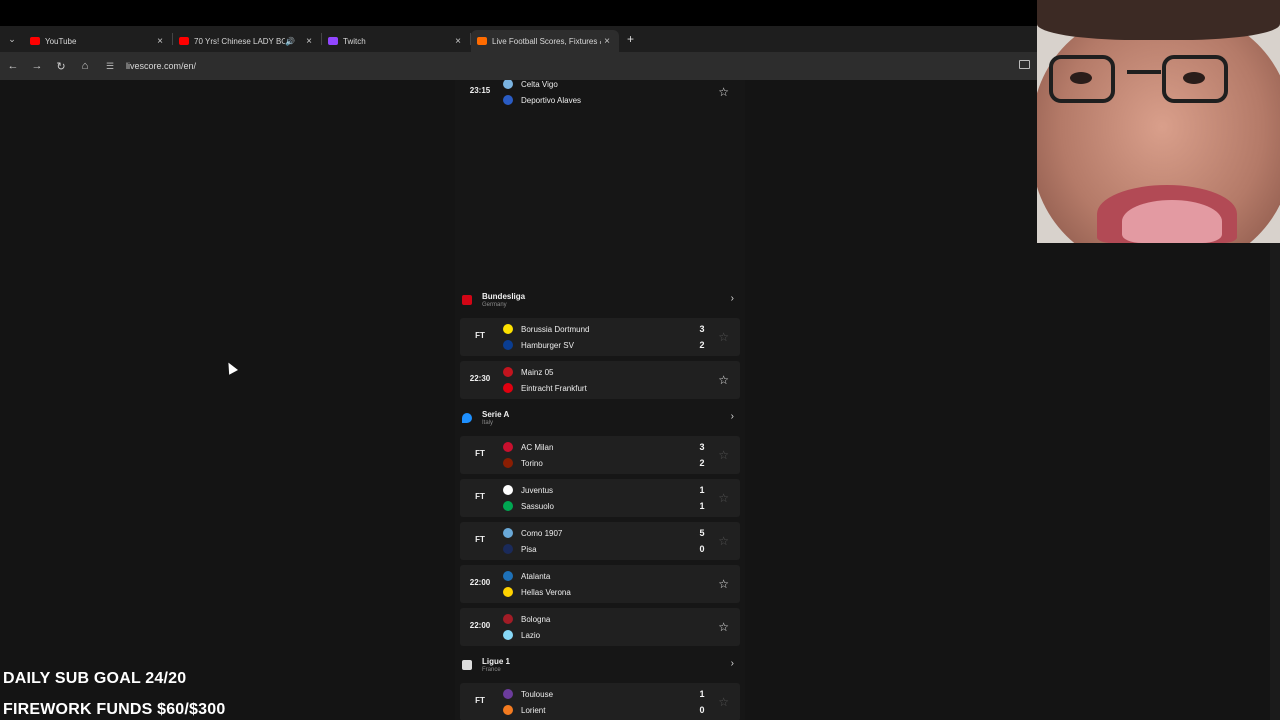 Image resolution: width=1280 pixels, height=720 pixels. Describe the element at coordinates (504, 296) in the screenshot. I see `league-name: Bundesliga` at that location.